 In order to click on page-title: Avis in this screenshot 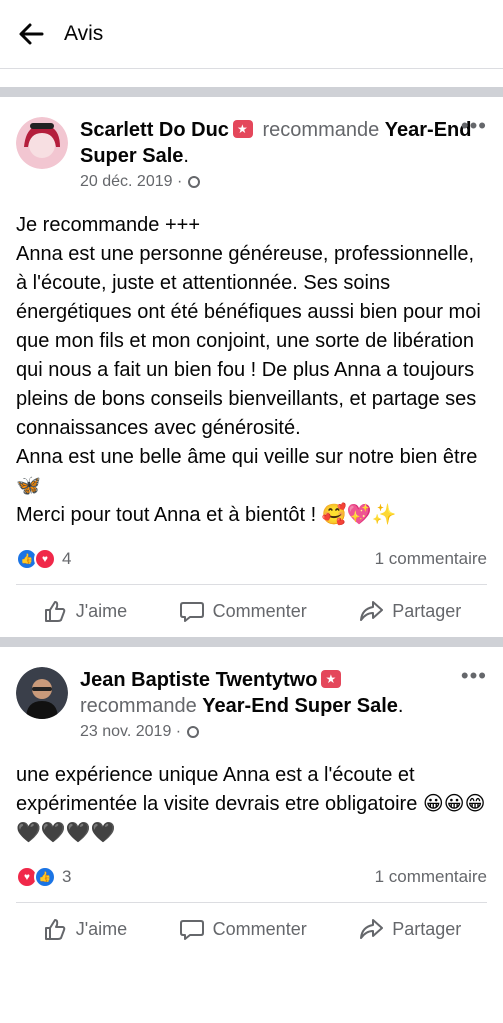, I will do `click(84, 33)`.